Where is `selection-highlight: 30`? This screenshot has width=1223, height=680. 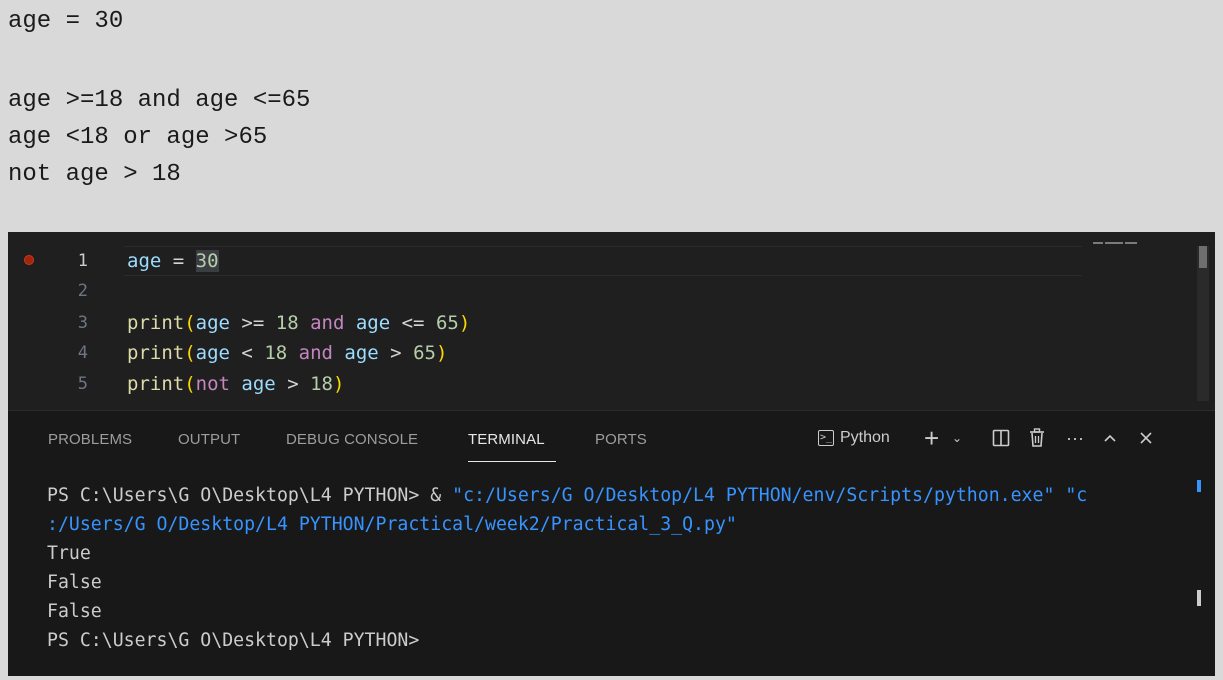
selection-highlight: 30 is located at coordinates (207, 261).